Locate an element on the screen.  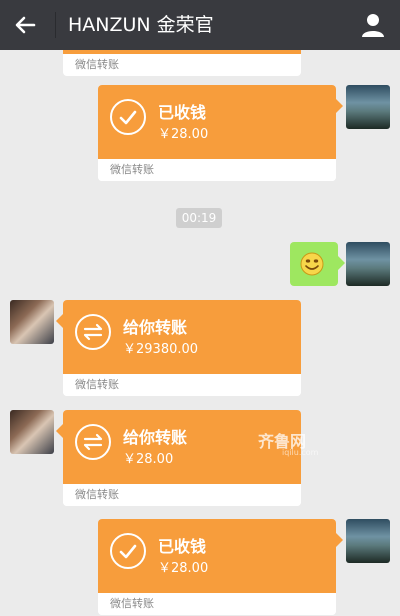
transfer-amount: ￥29380.00 is located at coordinates (161, 349).